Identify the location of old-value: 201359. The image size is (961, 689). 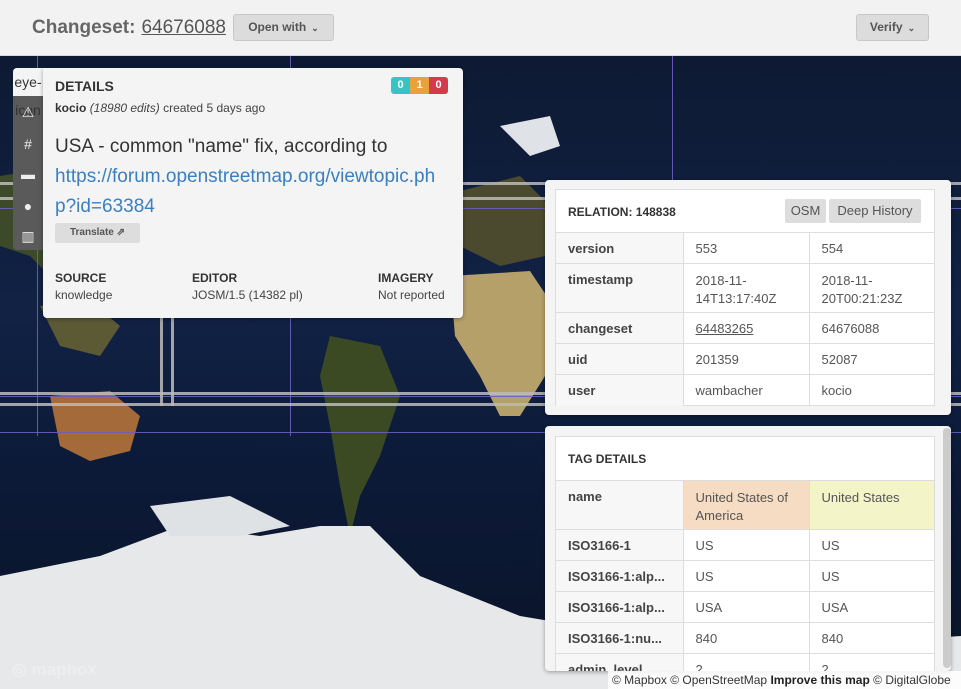
(746, 359).